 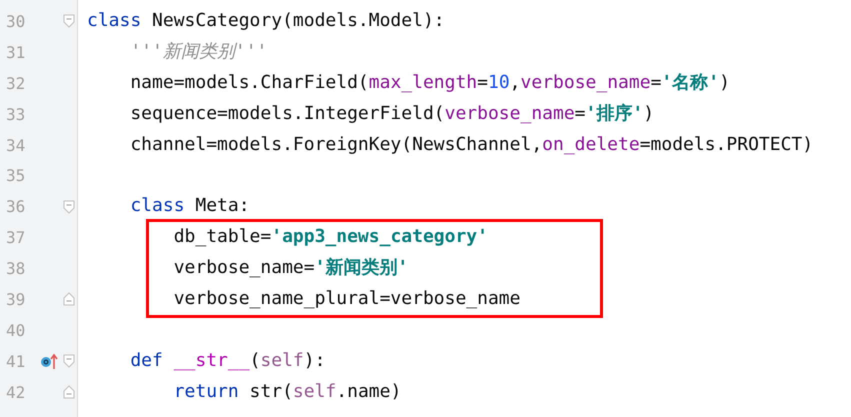 I want to click on code-line: name=models.CharField(max_length=10,verbose_name='名称'), so click(x=429, y=82).